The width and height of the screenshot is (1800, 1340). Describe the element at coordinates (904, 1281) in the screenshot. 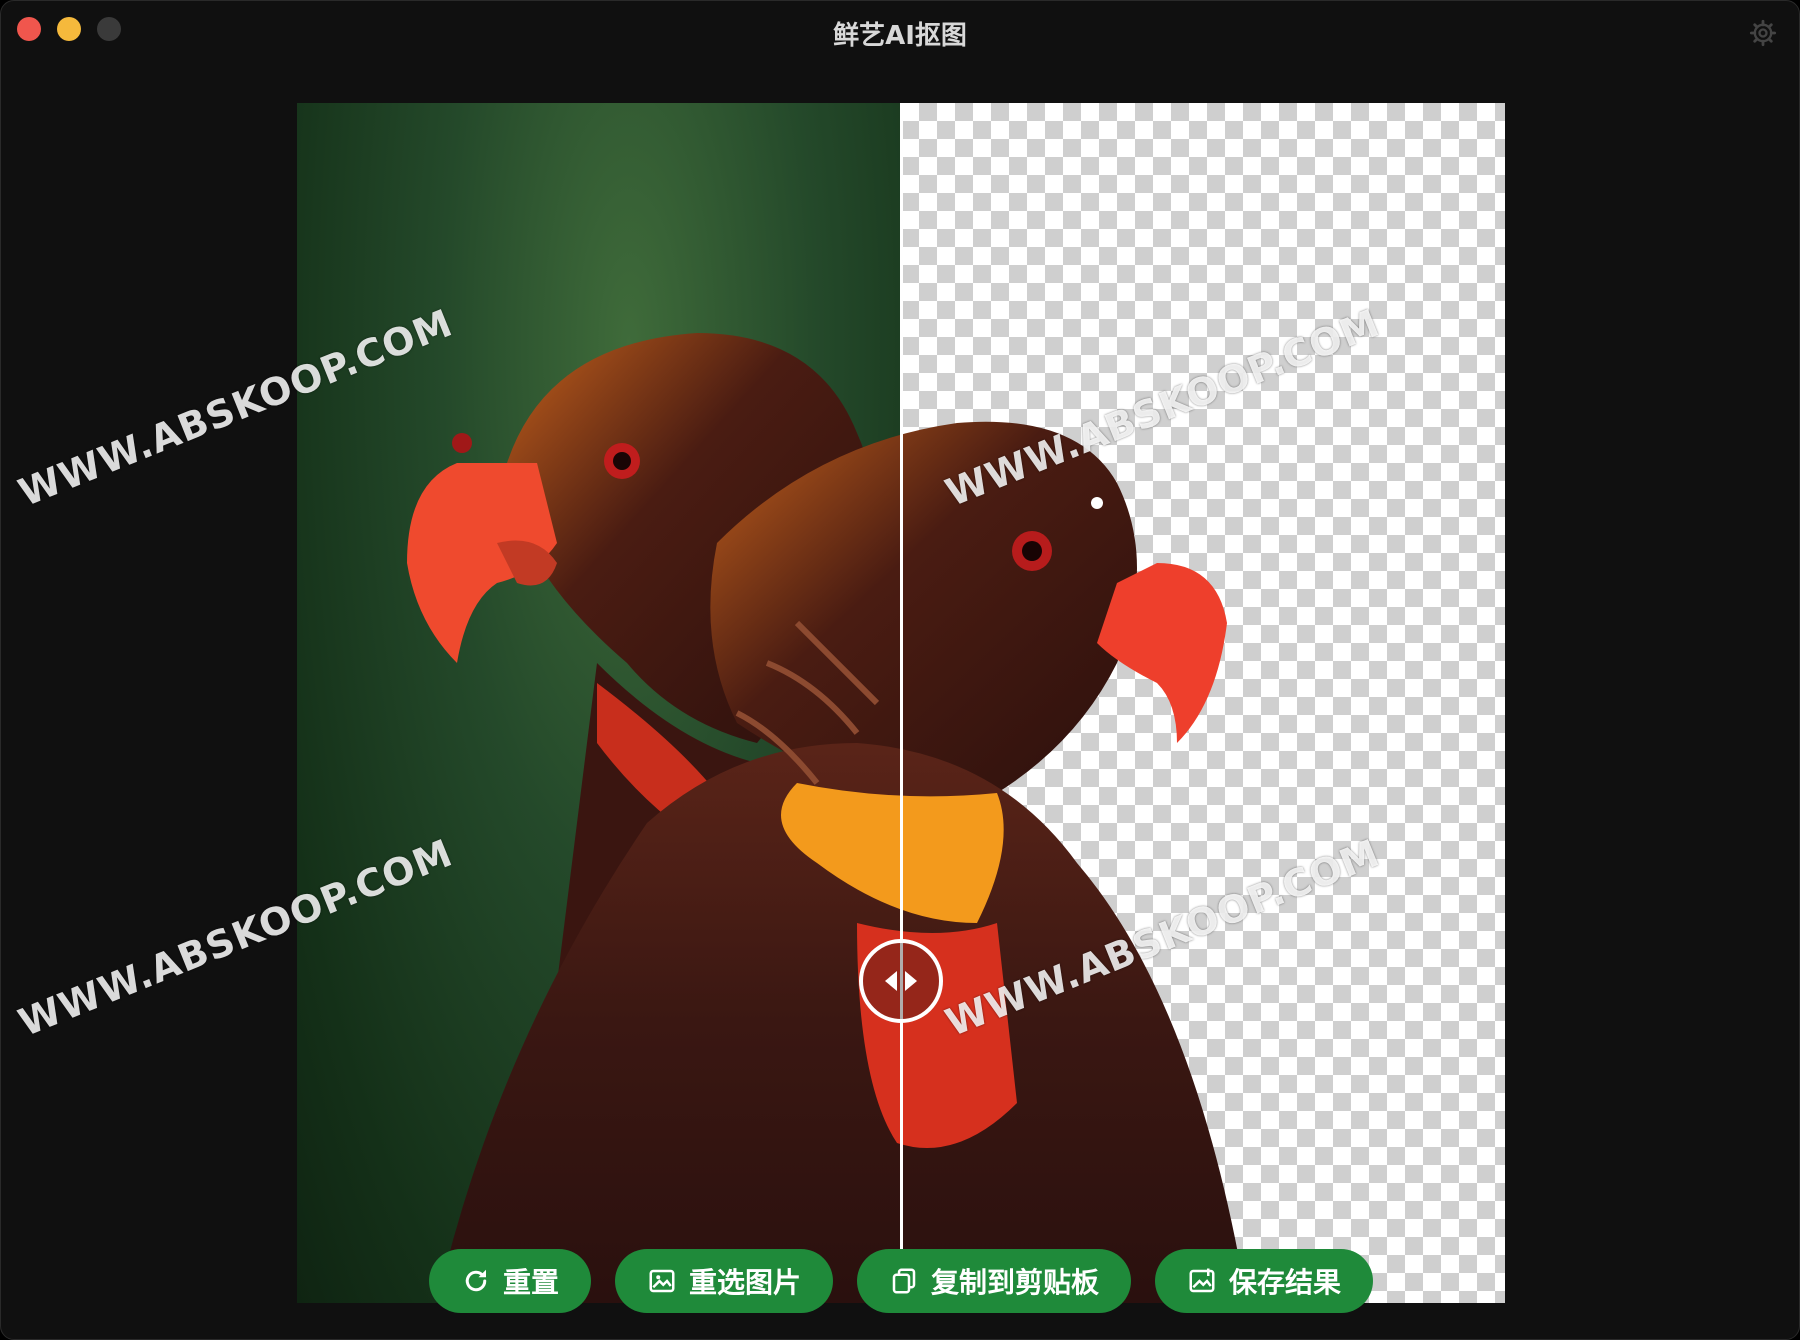

I see `copy-icon` at that location.